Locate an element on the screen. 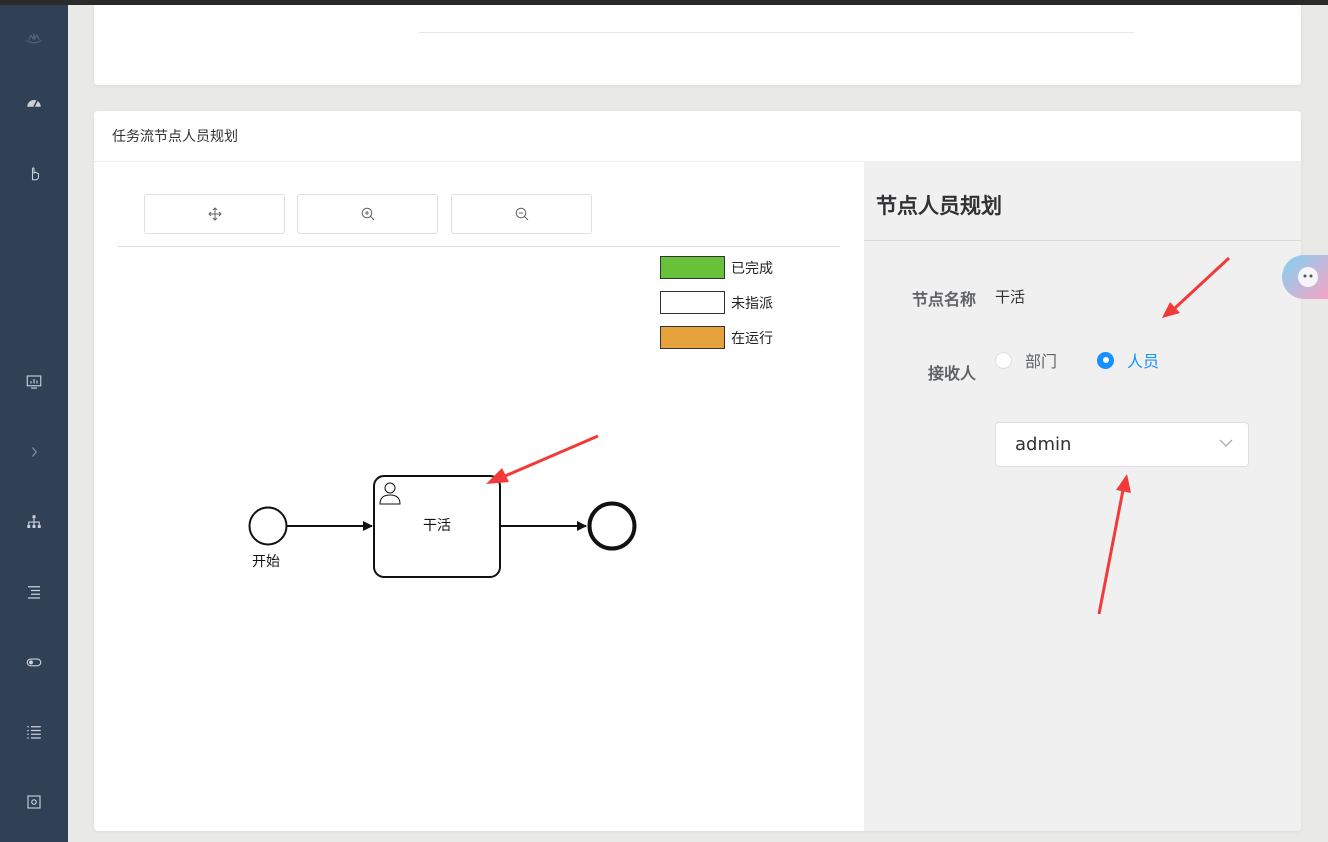 Image resolution: width=1328 pixels, height=842 pixels. chevron-down-icon is located at coordinates (1226, 443).